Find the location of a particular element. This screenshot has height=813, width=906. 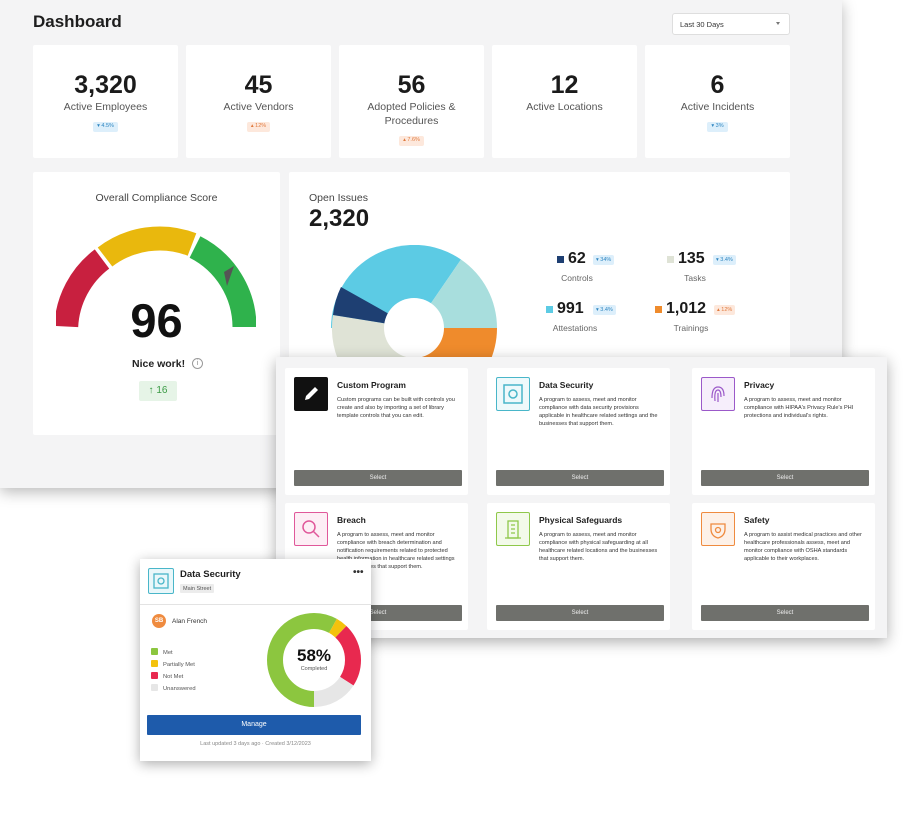

program-title: Physical Safeguards is located at coordinates (581, 520).